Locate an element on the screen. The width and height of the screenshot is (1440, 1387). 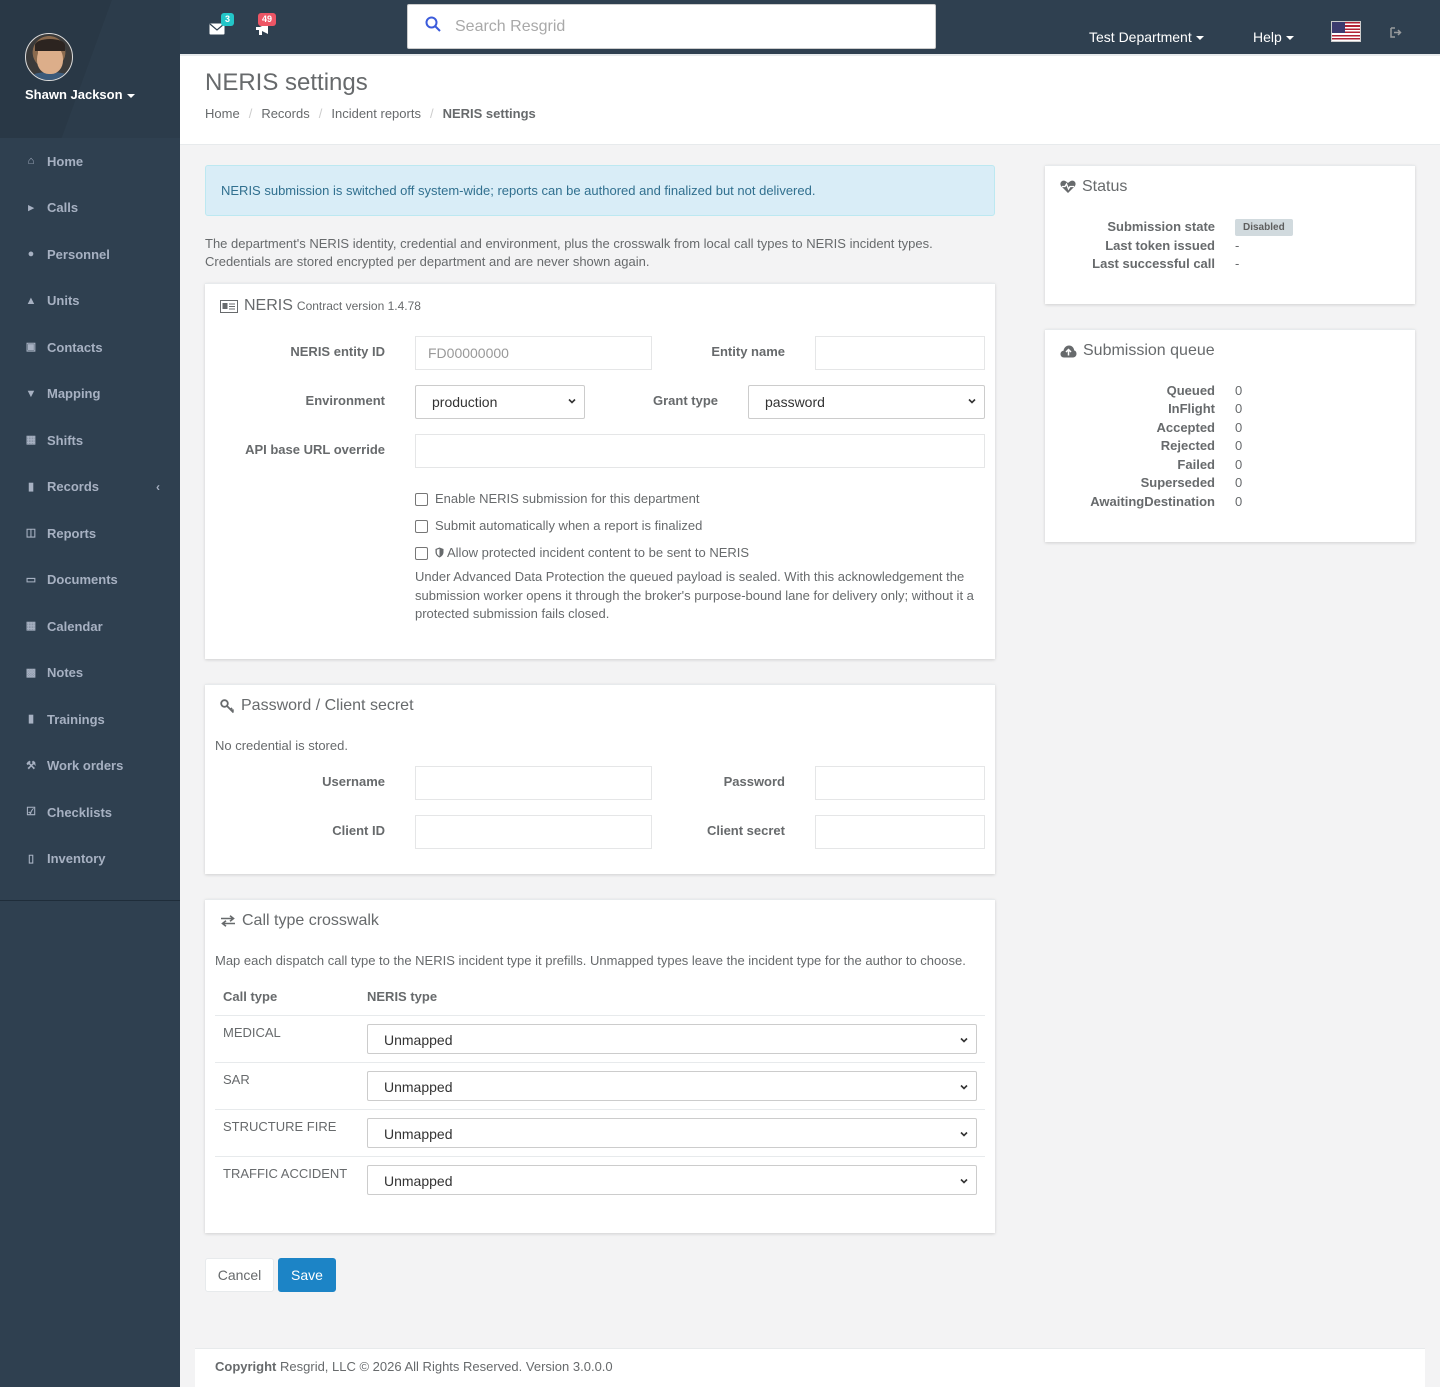
username-label: Username is located at coordinates (353, 781).